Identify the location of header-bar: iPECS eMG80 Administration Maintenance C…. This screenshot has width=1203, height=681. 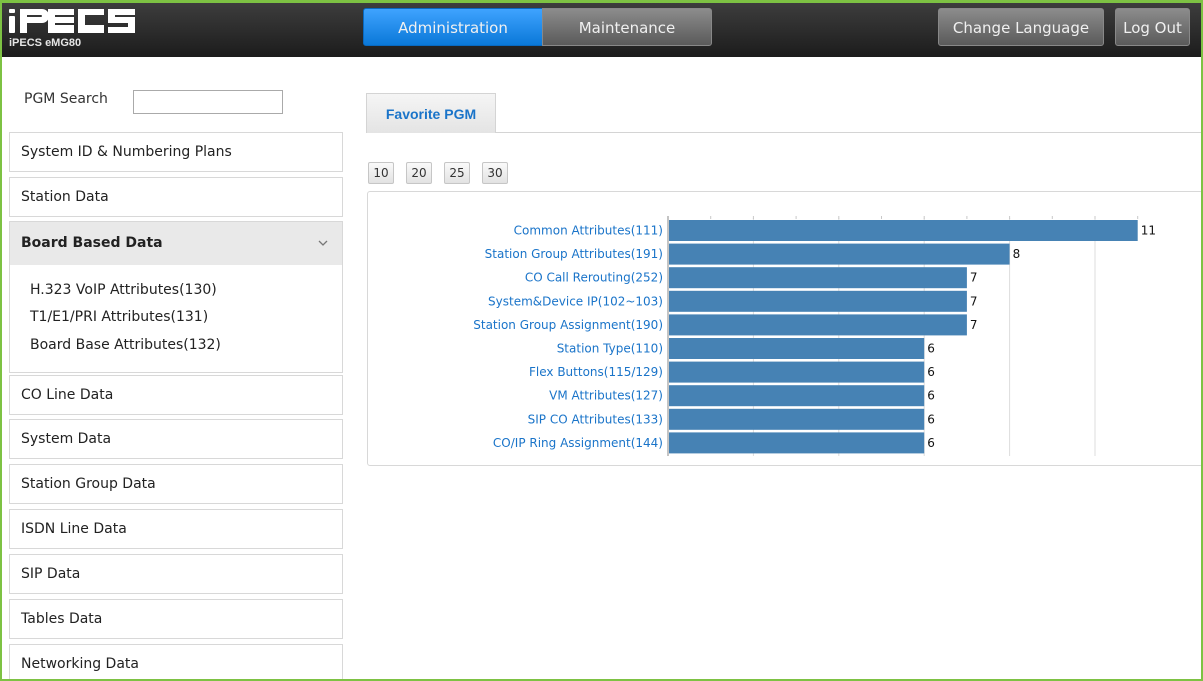
(601, 30).